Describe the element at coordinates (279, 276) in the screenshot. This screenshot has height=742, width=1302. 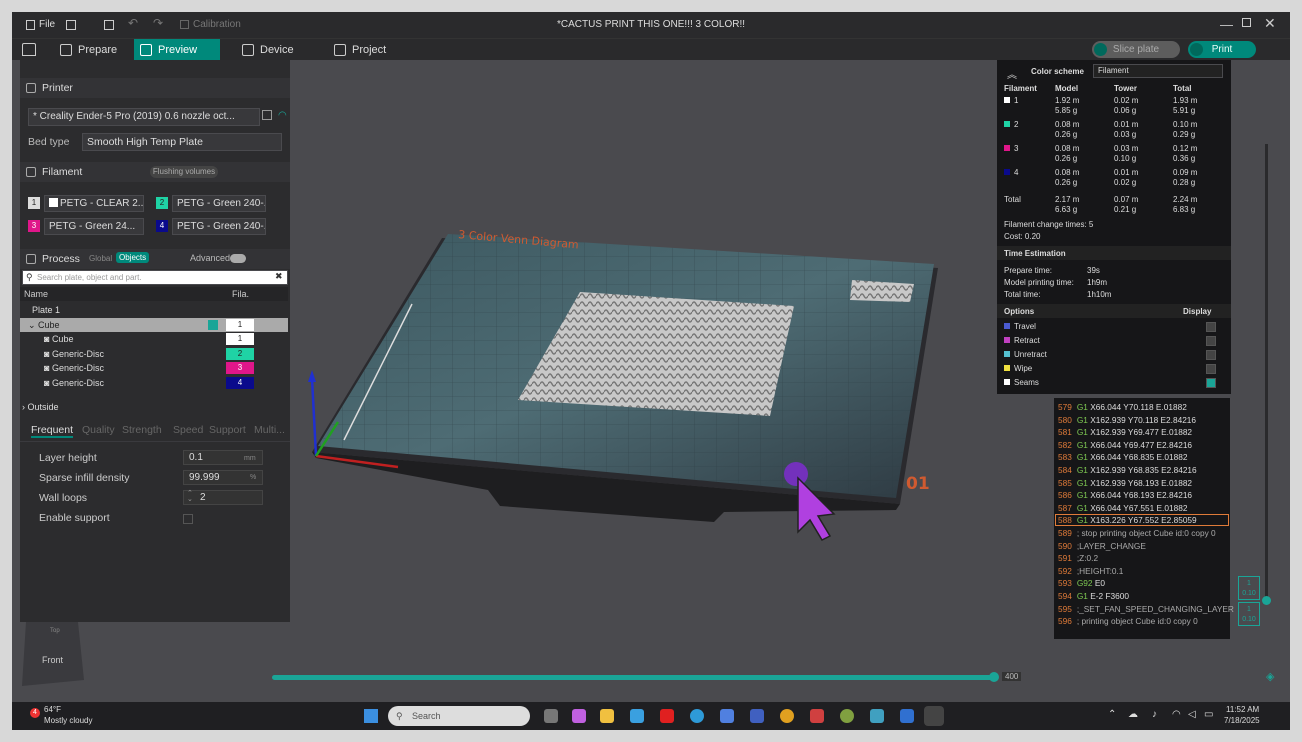
I see `clear-search-icon: ✖` at that location.